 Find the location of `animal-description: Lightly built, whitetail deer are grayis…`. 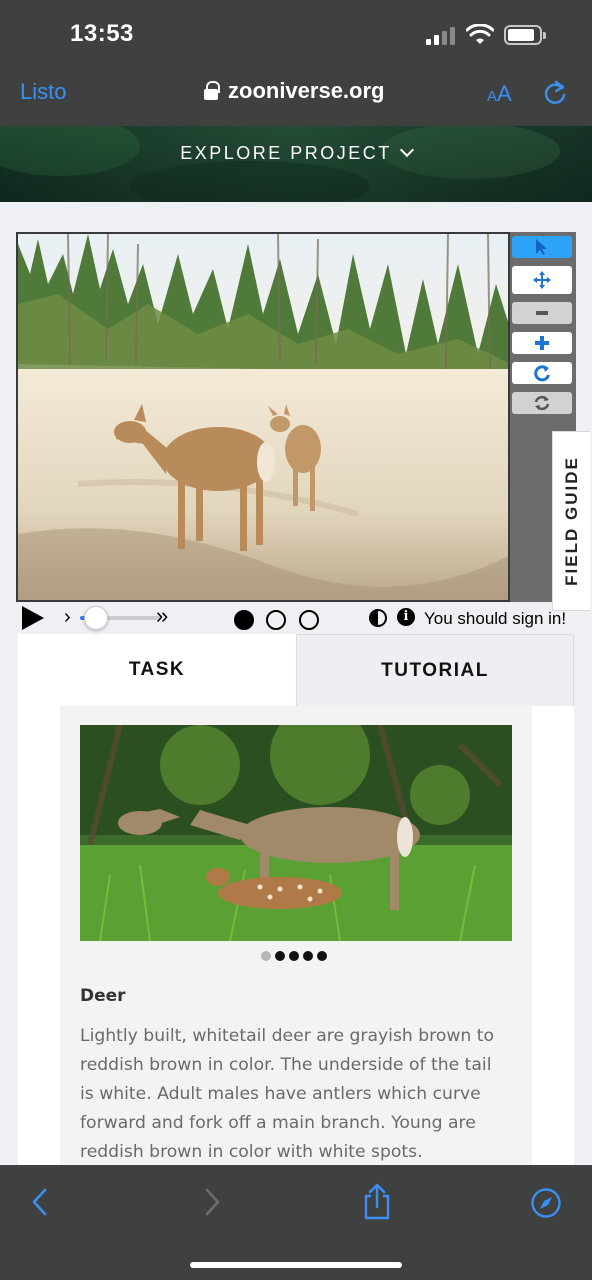

animal-description: Lightly built, whitetail deer are grayis… is located at coordinates (287, 1094).